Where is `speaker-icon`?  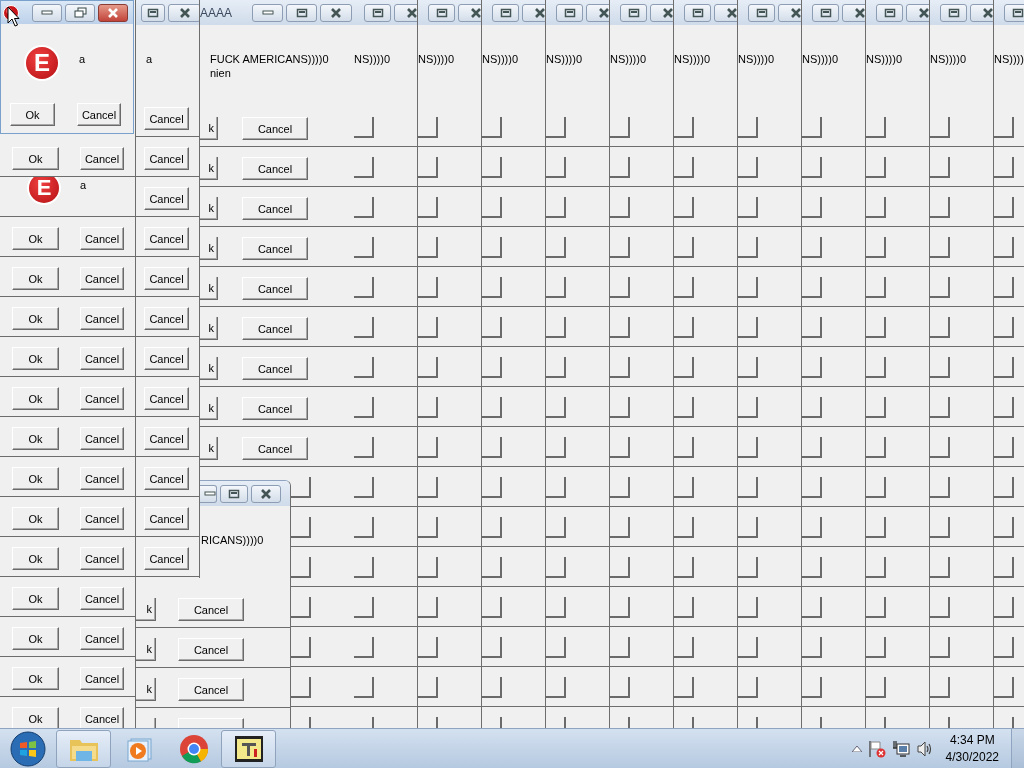 speaker-icon is located at coordinates (924, 748).